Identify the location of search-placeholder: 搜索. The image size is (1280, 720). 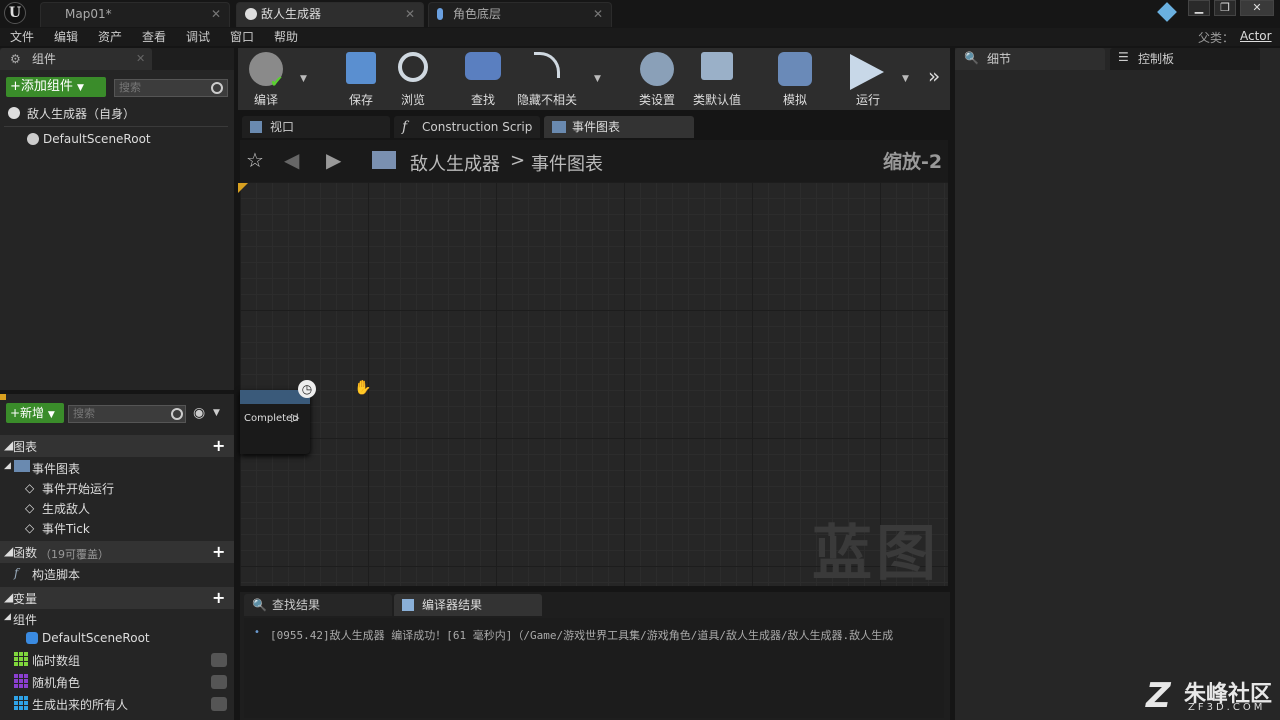
(84, 413).